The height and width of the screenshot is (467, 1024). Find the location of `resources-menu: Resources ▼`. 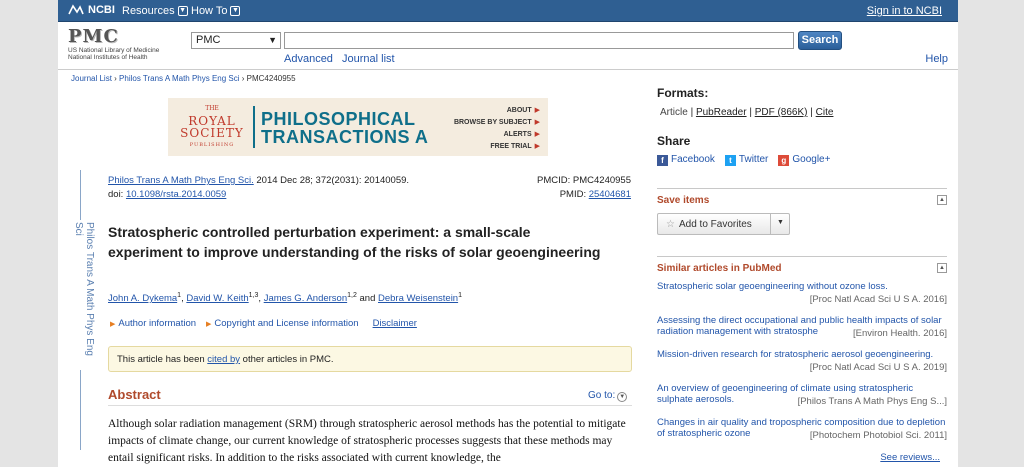

resources-menu: Resources ▼ is located at coordinates (155, 11).